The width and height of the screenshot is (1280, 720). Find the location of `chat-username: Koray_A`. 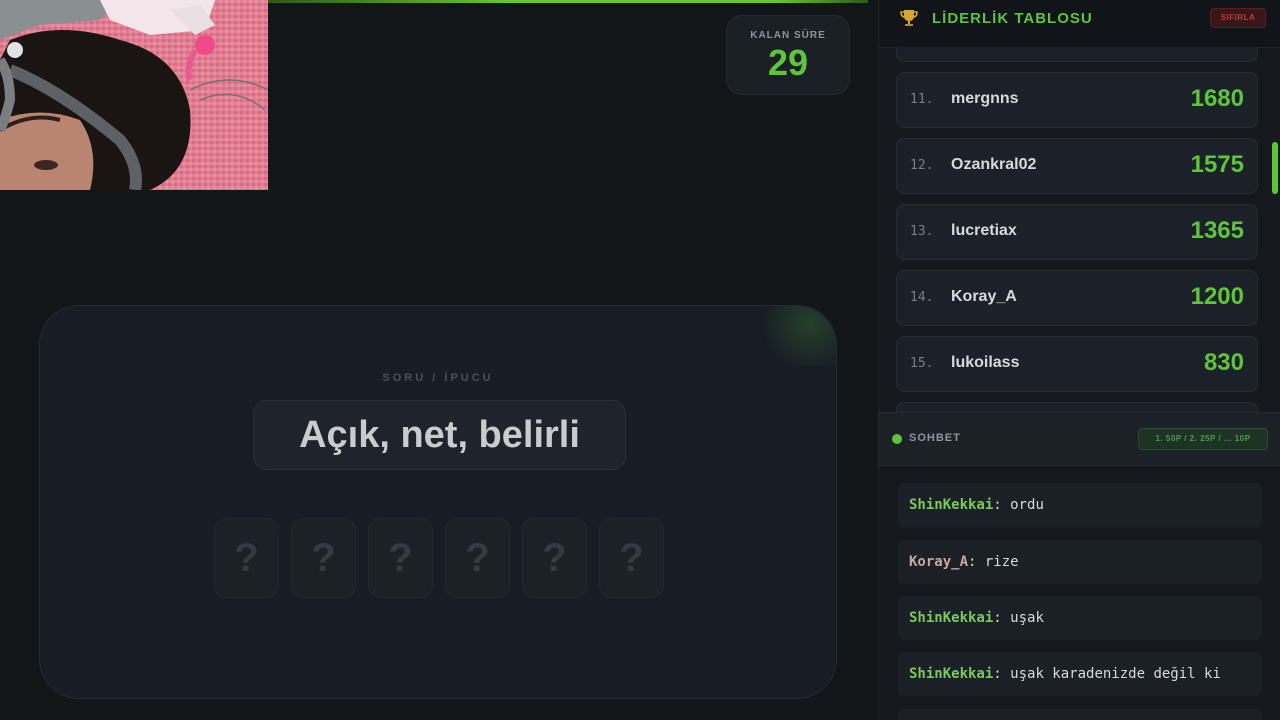

chat-username: Koray_A is located at coordinates (939, 562).